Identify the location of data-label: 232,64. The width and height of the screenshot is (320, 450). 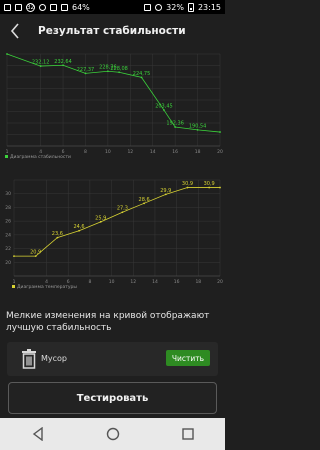
(63, 62).